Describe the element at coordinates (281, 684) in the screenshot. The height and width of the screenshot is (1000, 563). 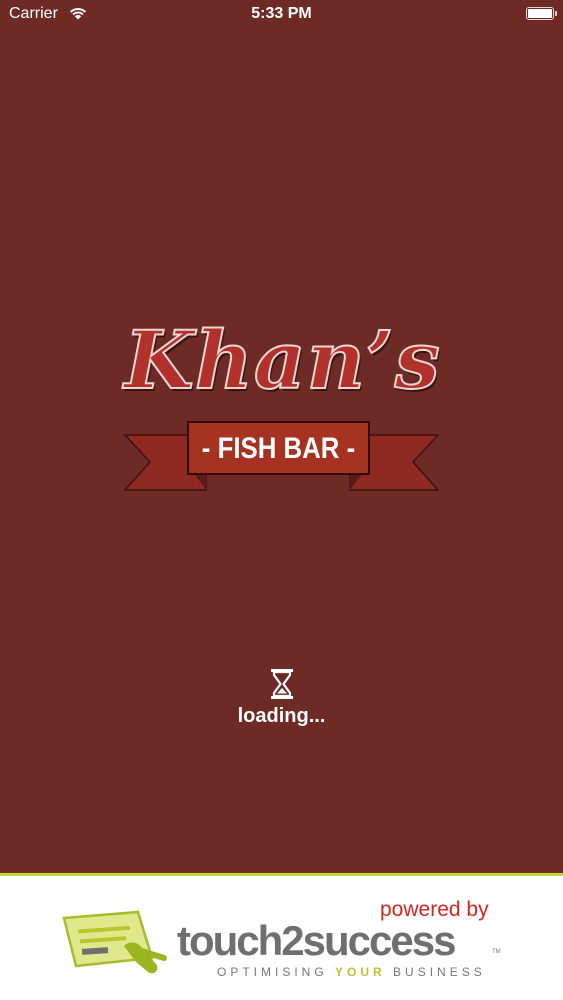
I see `hourglass-icon` at that location.